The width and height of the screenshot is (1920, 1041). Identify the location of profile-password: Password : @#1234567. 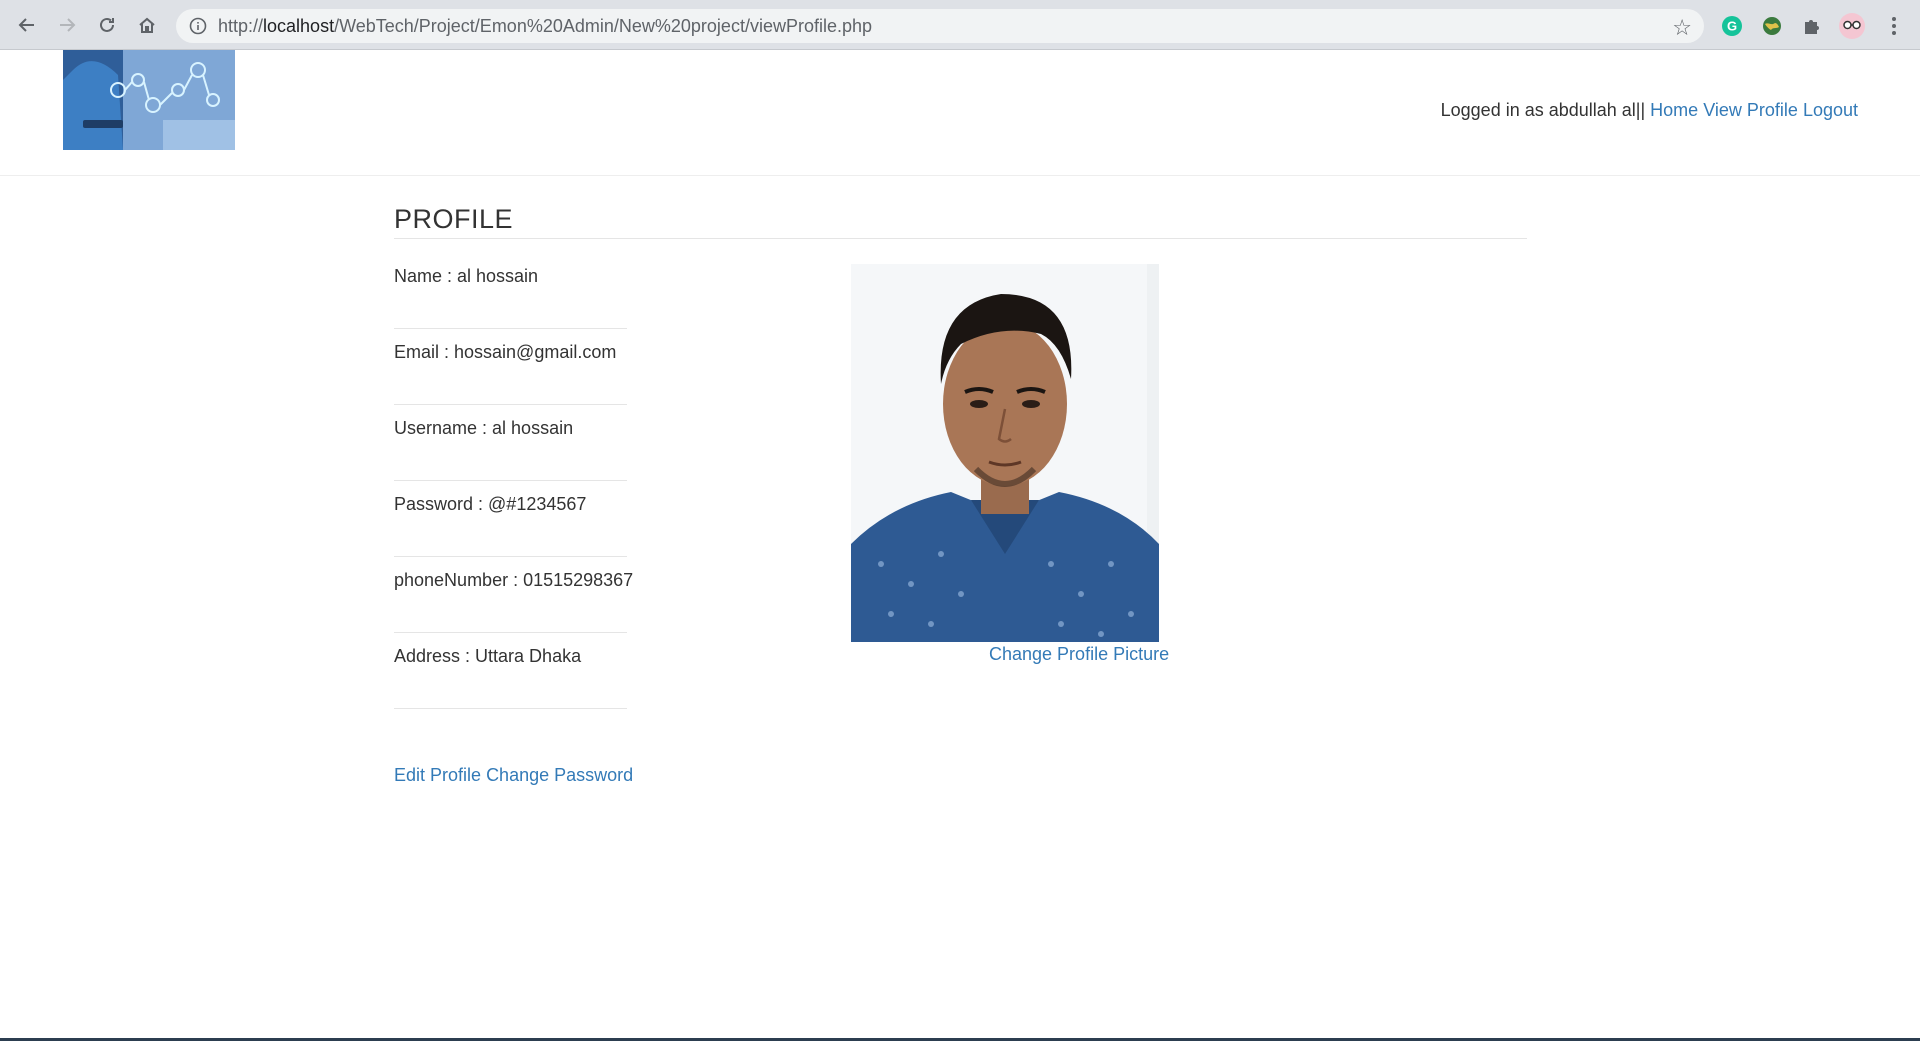
(510, 519).